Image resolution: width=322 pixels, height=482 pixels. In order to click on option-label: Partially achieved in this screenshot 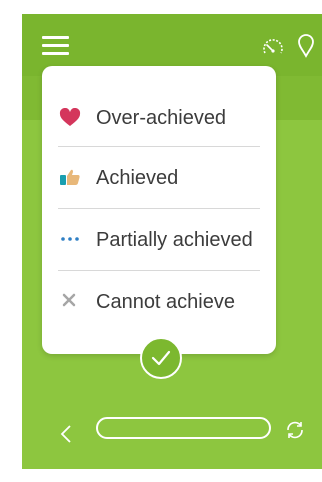, I will do `click(174, 240)`.